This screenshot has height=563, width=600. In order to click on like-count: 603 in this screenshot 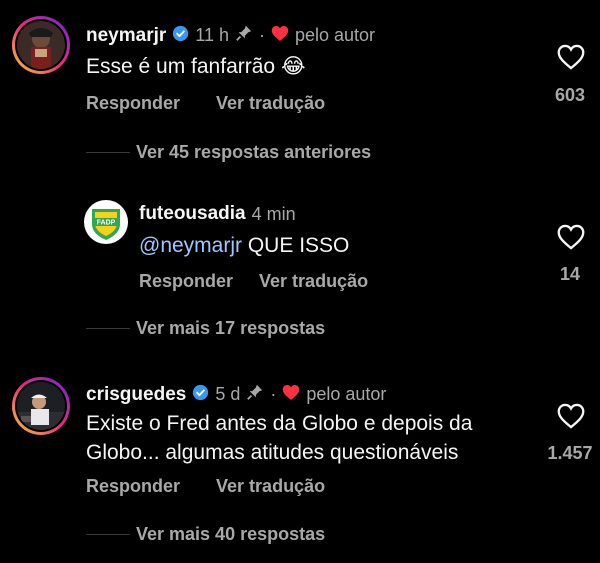, I will do `click(570, 95)`.